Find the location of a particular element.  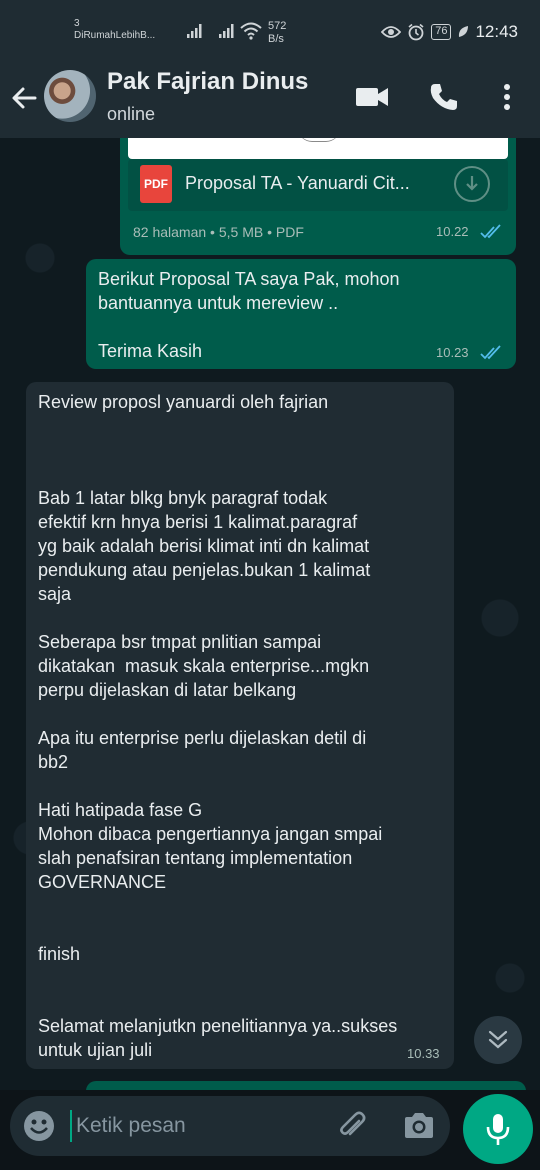

phone-icon is located at coordinates (443, 97).